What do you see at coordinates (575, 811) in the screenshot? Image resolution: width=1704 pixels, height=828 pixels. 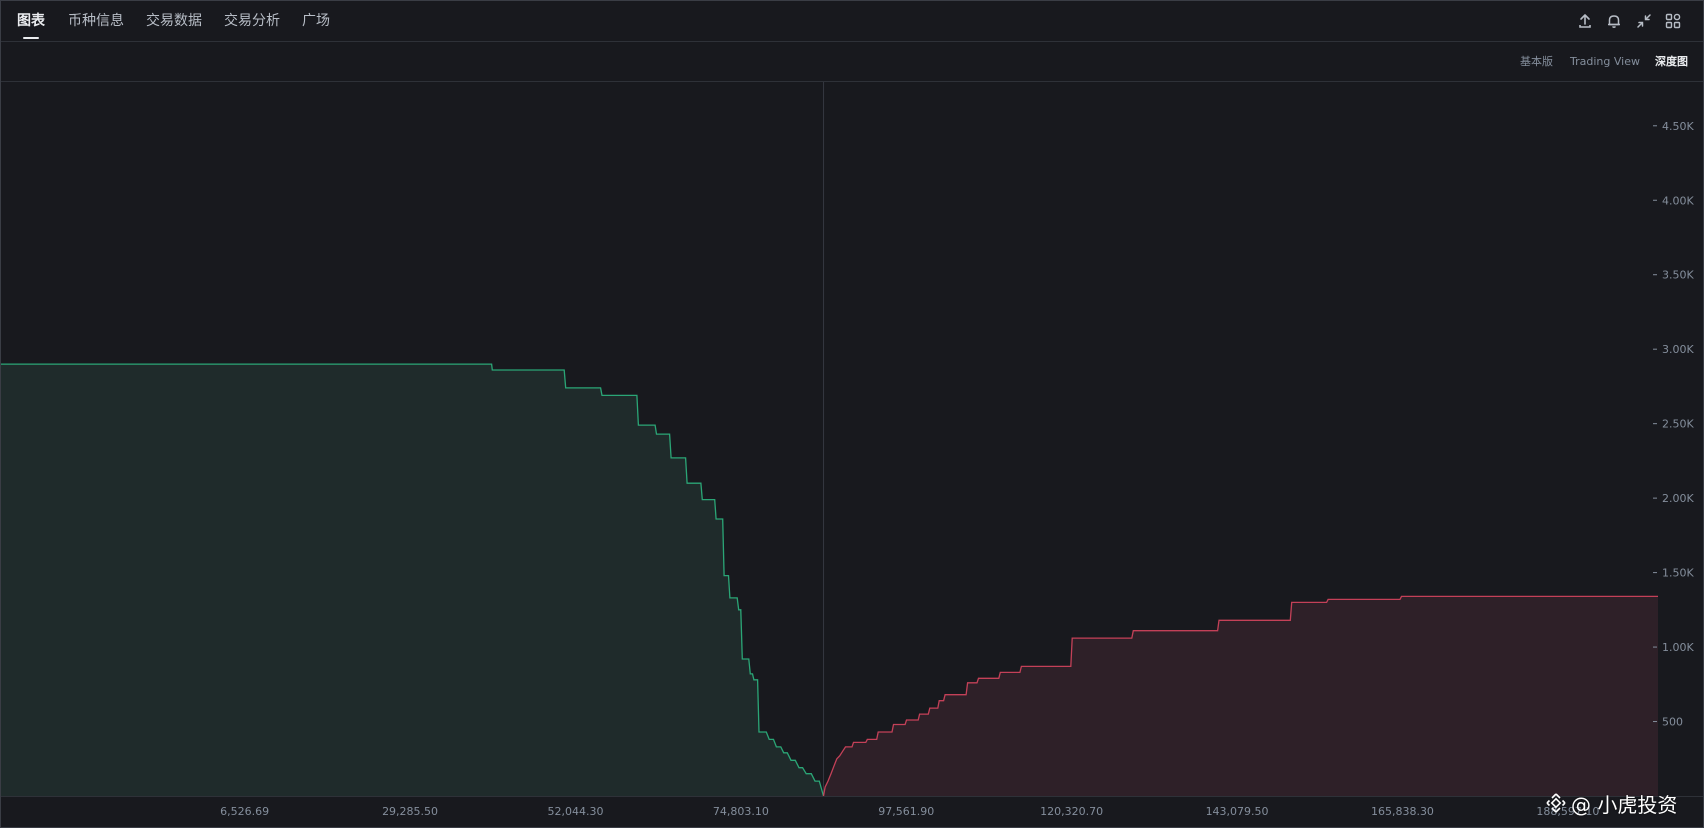 I see `x-tick-label: 52,044.30` at bounding box center [575, 811].